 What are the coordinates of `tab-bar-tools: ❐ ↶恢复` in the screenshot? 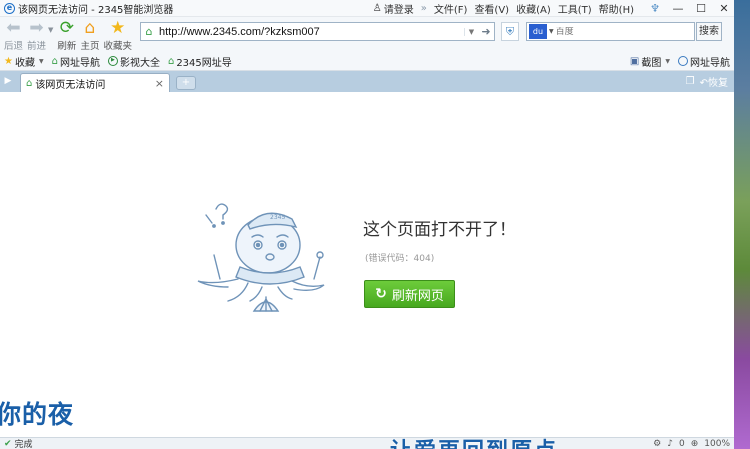 It's located at (707, 81).